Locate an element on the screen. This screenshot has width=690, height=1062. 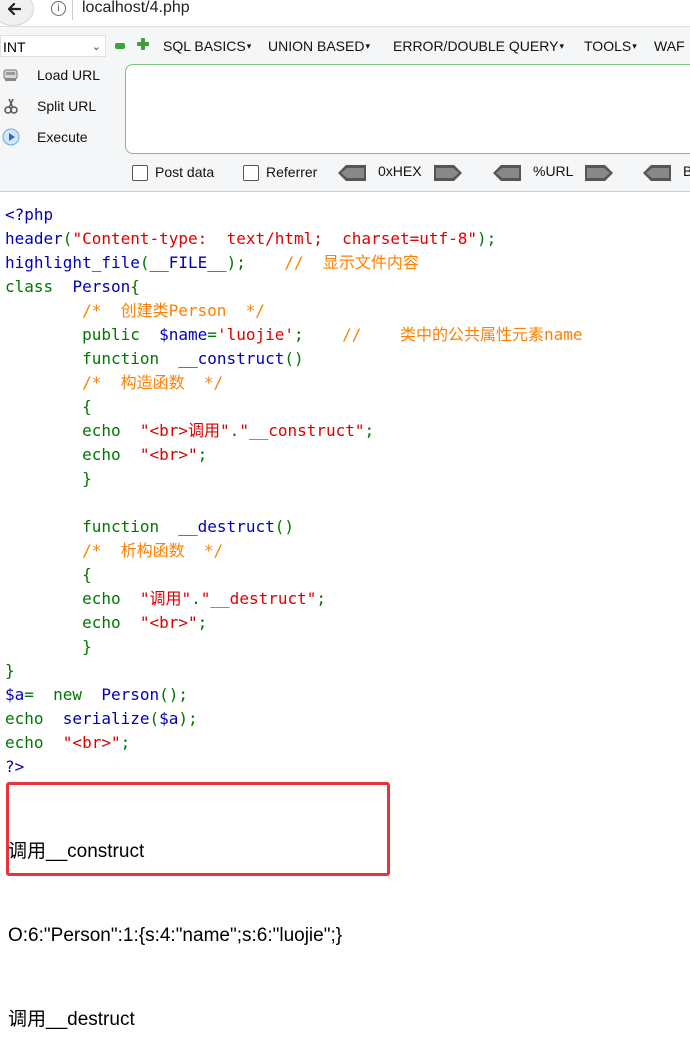
referrer-label: Referrer is located at coordinates (292, 172).